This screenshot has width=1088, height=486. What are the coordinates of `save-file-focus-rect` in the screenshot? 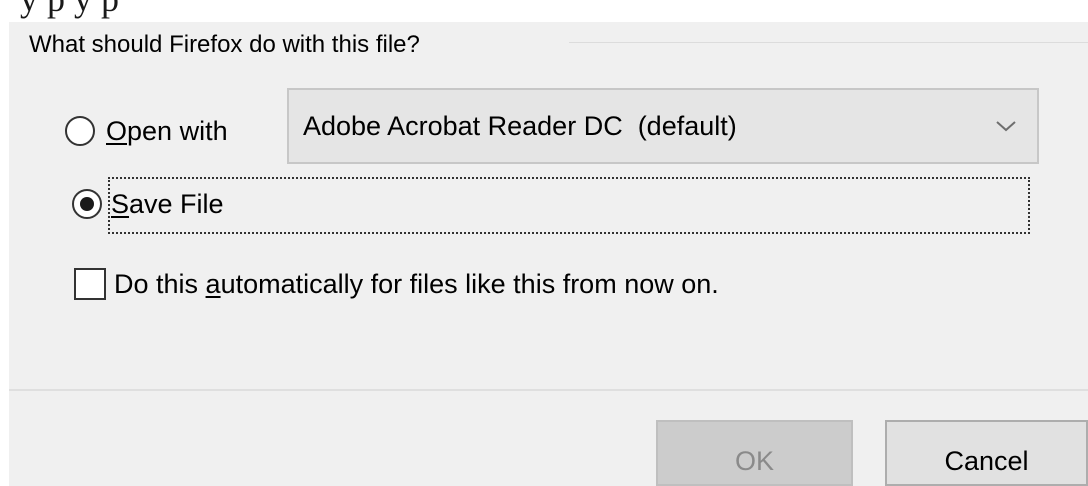 It's located at (569, 205).